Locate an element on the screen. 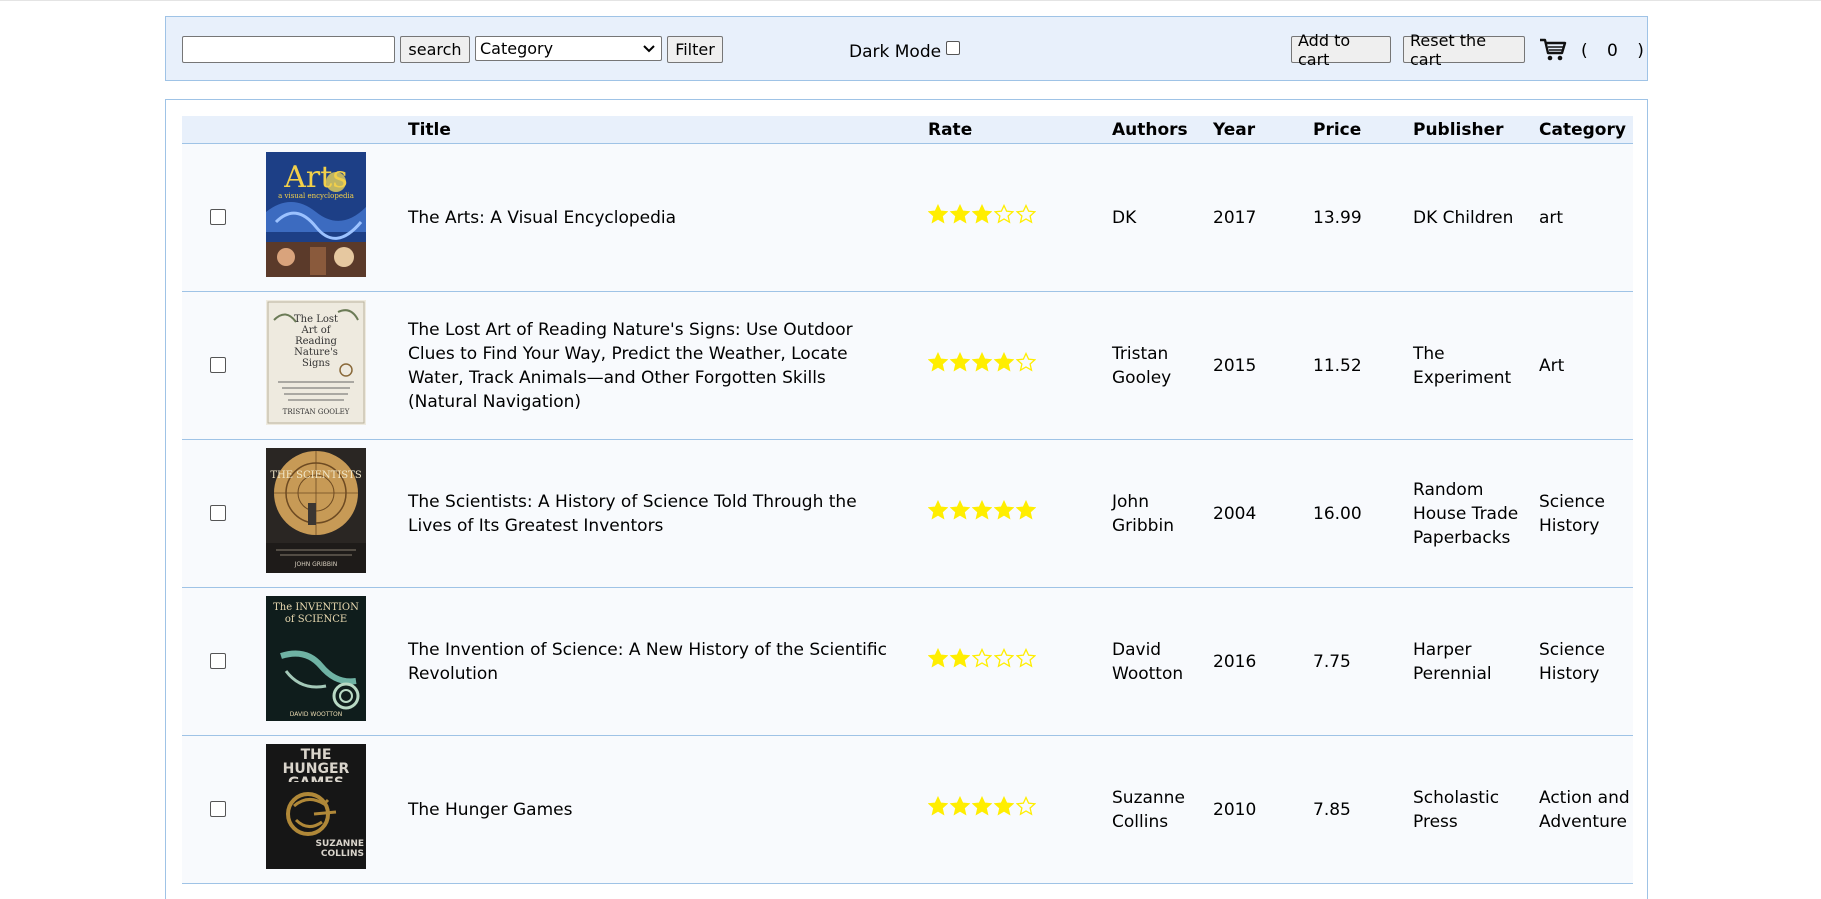 This screenshot has width=1821, height=899. book-price: 13.99 is located at coordinates (1337, 217).